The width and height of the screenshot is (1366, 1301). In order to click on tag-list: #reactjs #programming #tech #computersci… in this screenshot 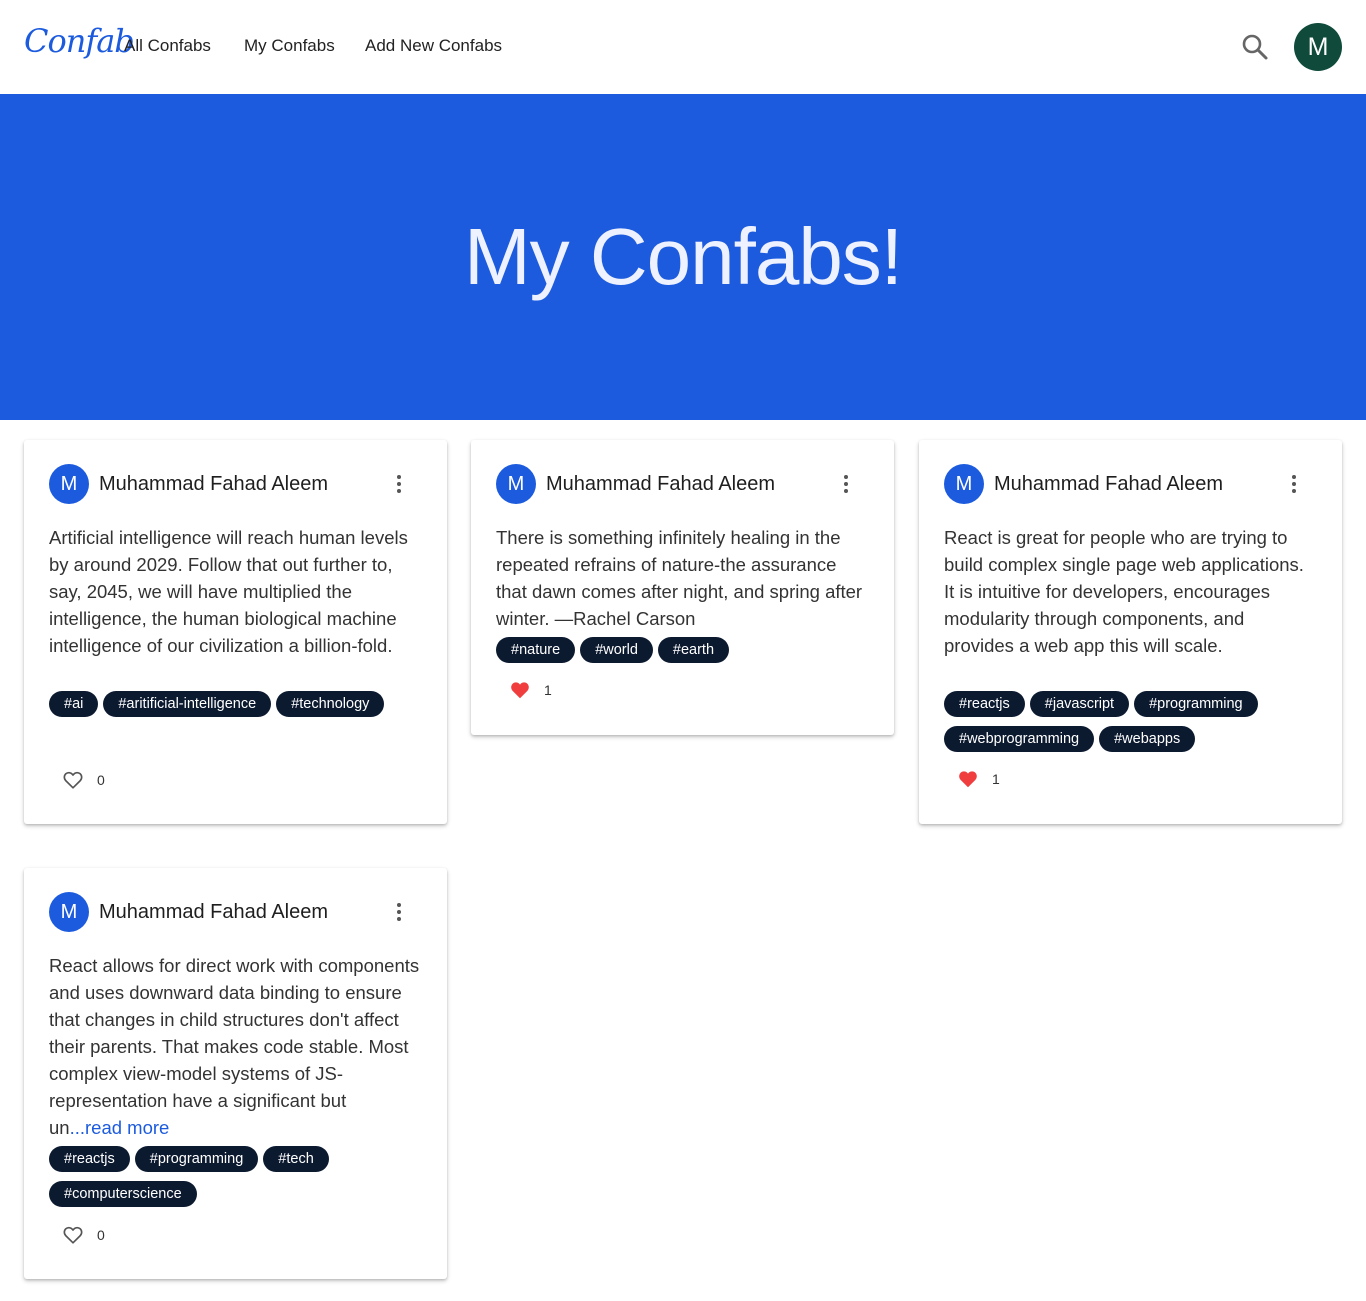, I will do `click(239, 1176)`.